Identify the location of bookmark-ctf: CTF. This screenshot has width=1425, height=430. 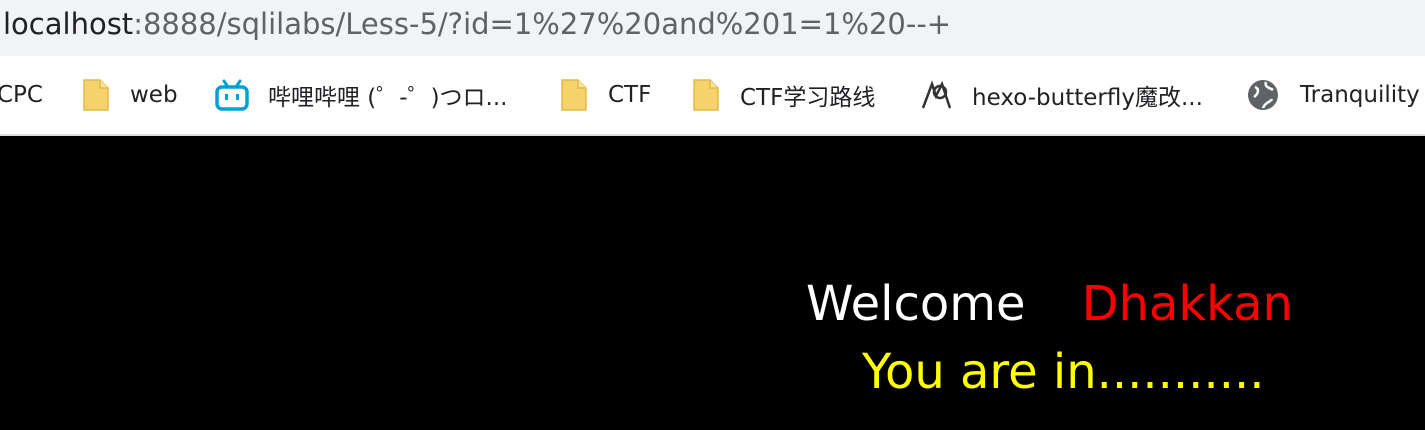
(605, 95).